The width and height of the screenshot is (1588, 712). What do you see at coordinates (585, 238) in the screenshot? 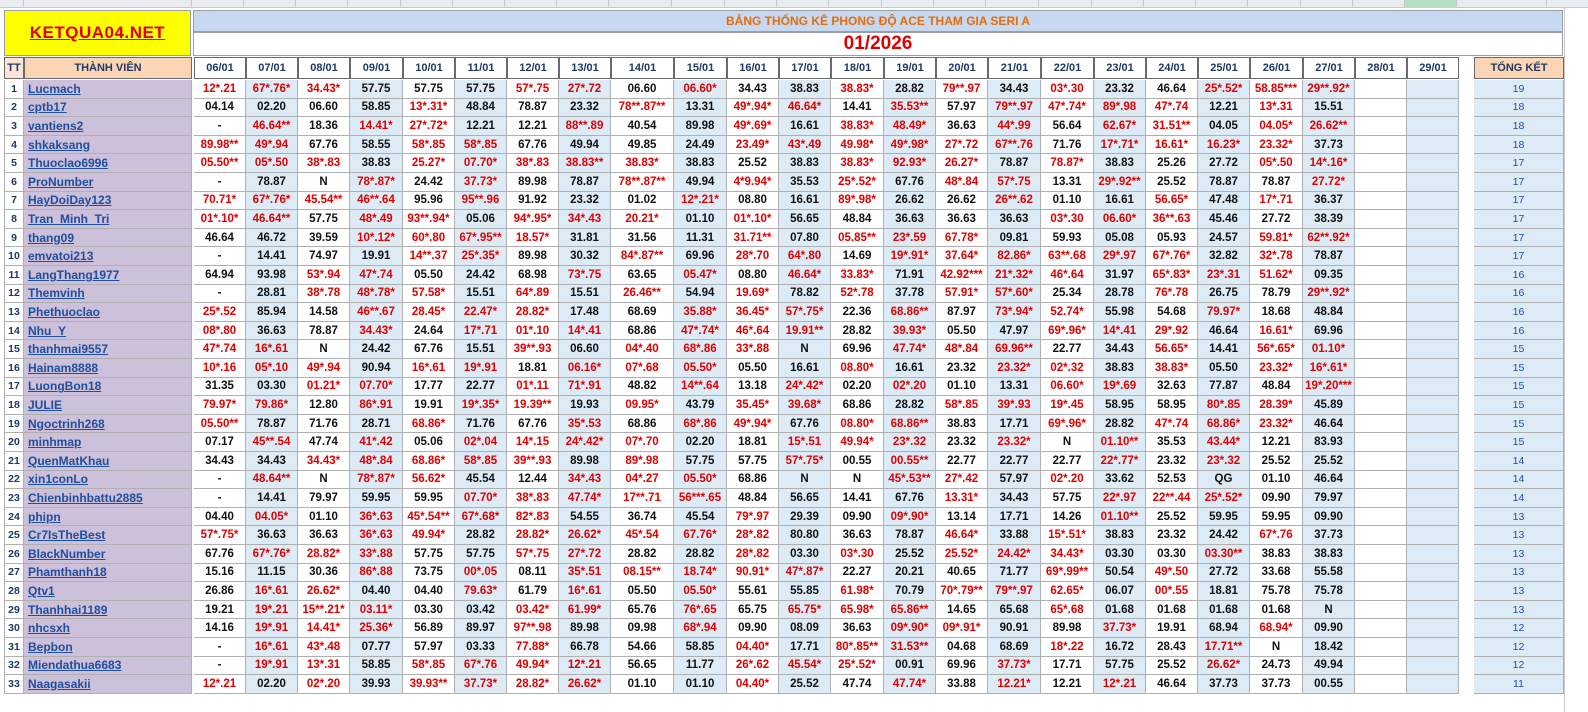
I see `result-cell: 31.81` at bounding box center [585, 238].